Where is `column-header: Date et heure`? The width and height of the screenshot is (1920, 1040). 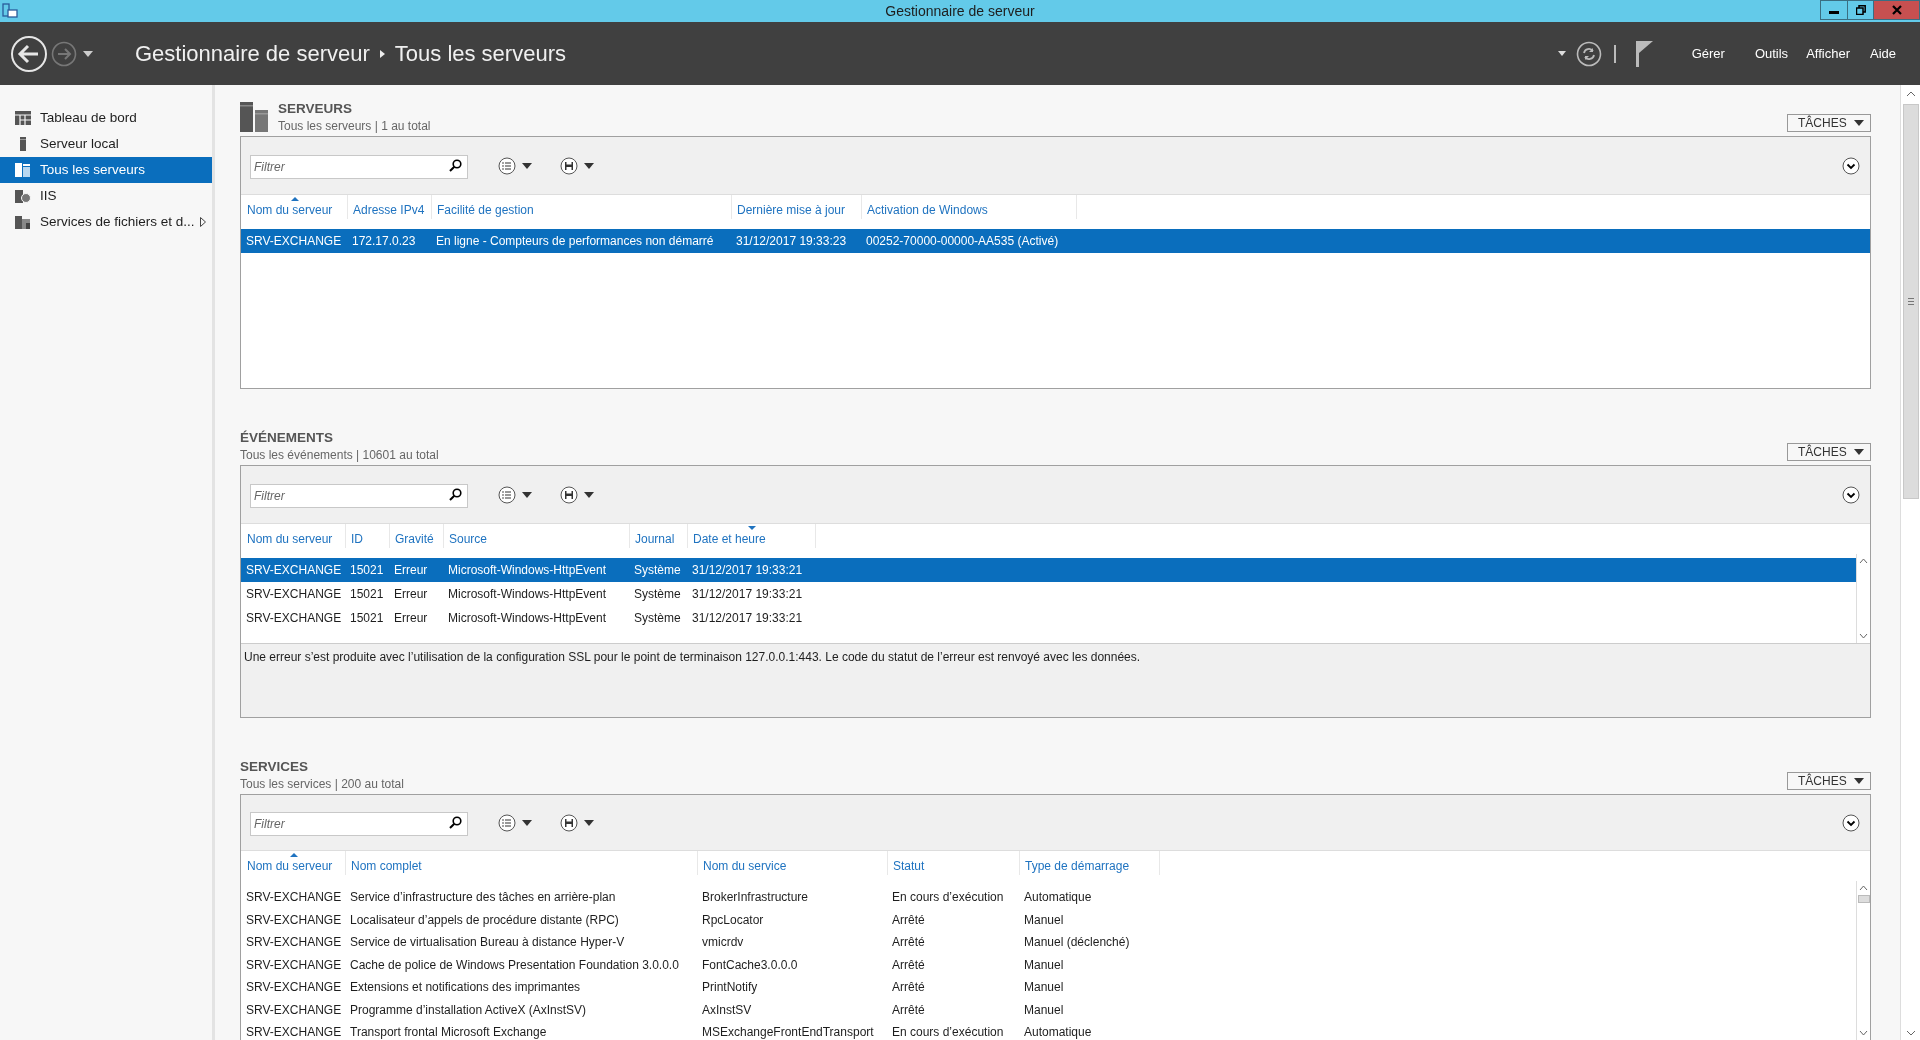 column-header: Date et heure is located at coordinates (752, 536).